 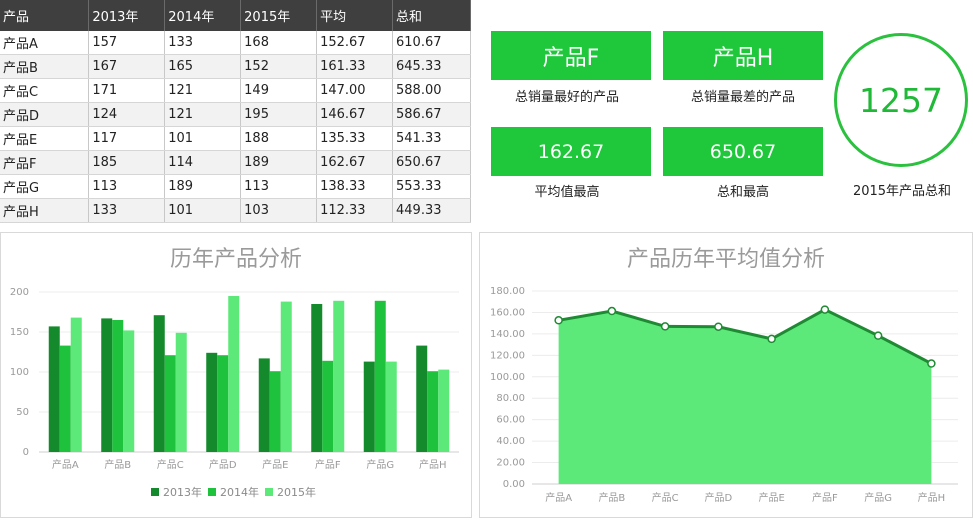 I want to click on table-row: 产品H 133 101 103 112.33 449.33, so click(x=235, y=210).